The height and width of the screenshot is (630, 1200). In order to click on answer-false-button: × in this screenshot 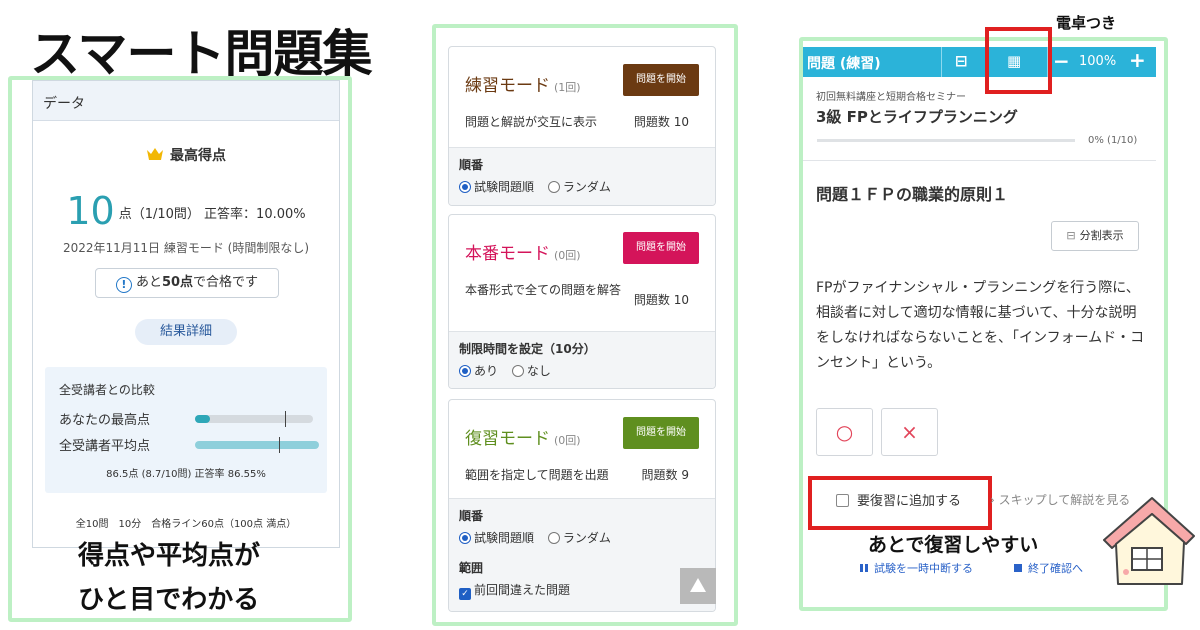, I will do `click(909, 432)`.